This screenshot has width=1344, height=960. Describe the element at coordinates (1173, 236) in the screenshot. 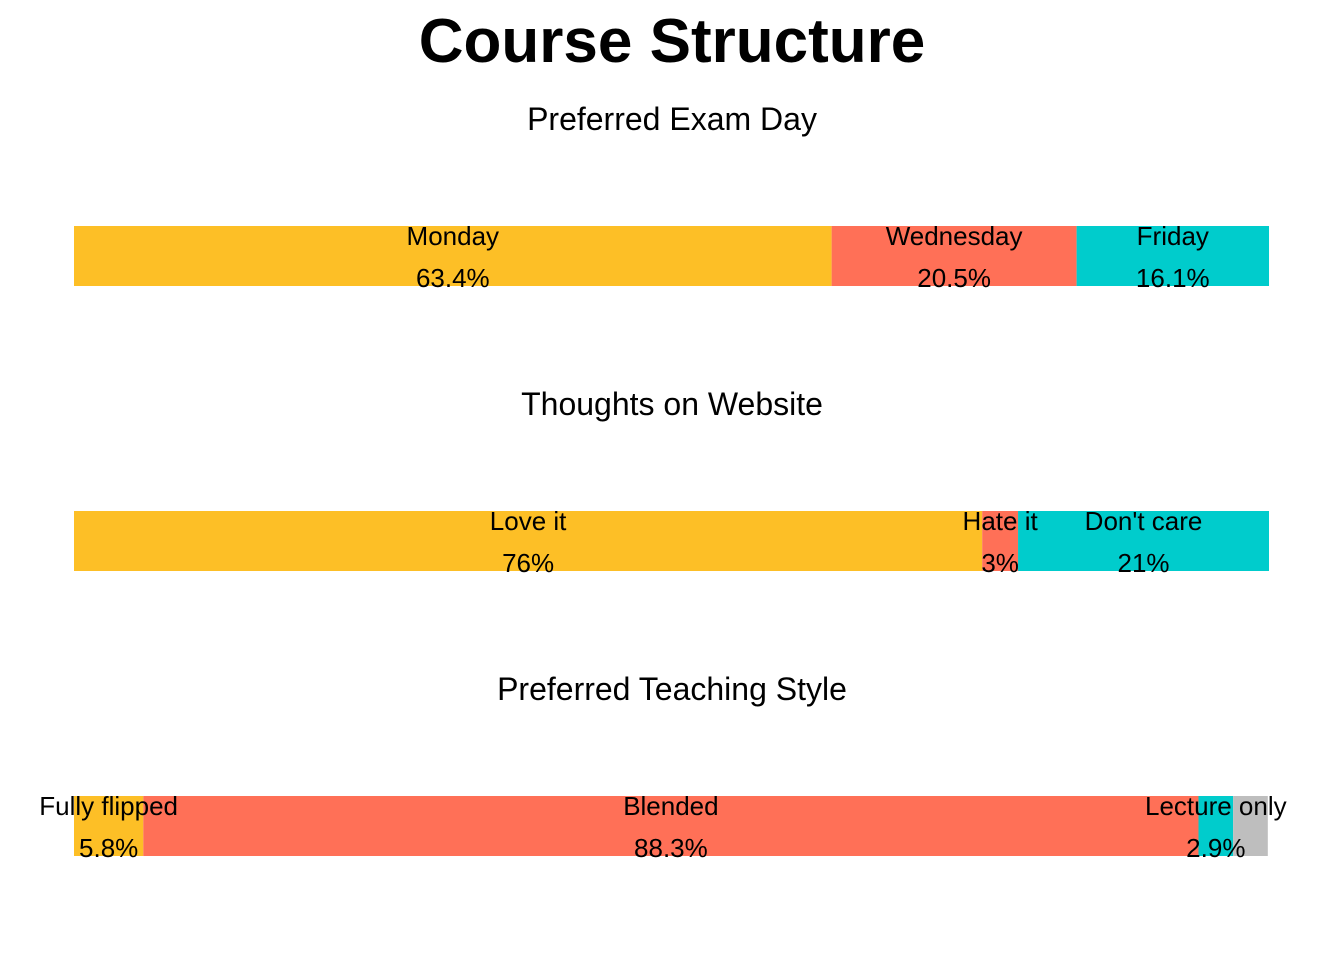

I see `category-label: Friday` at that location.